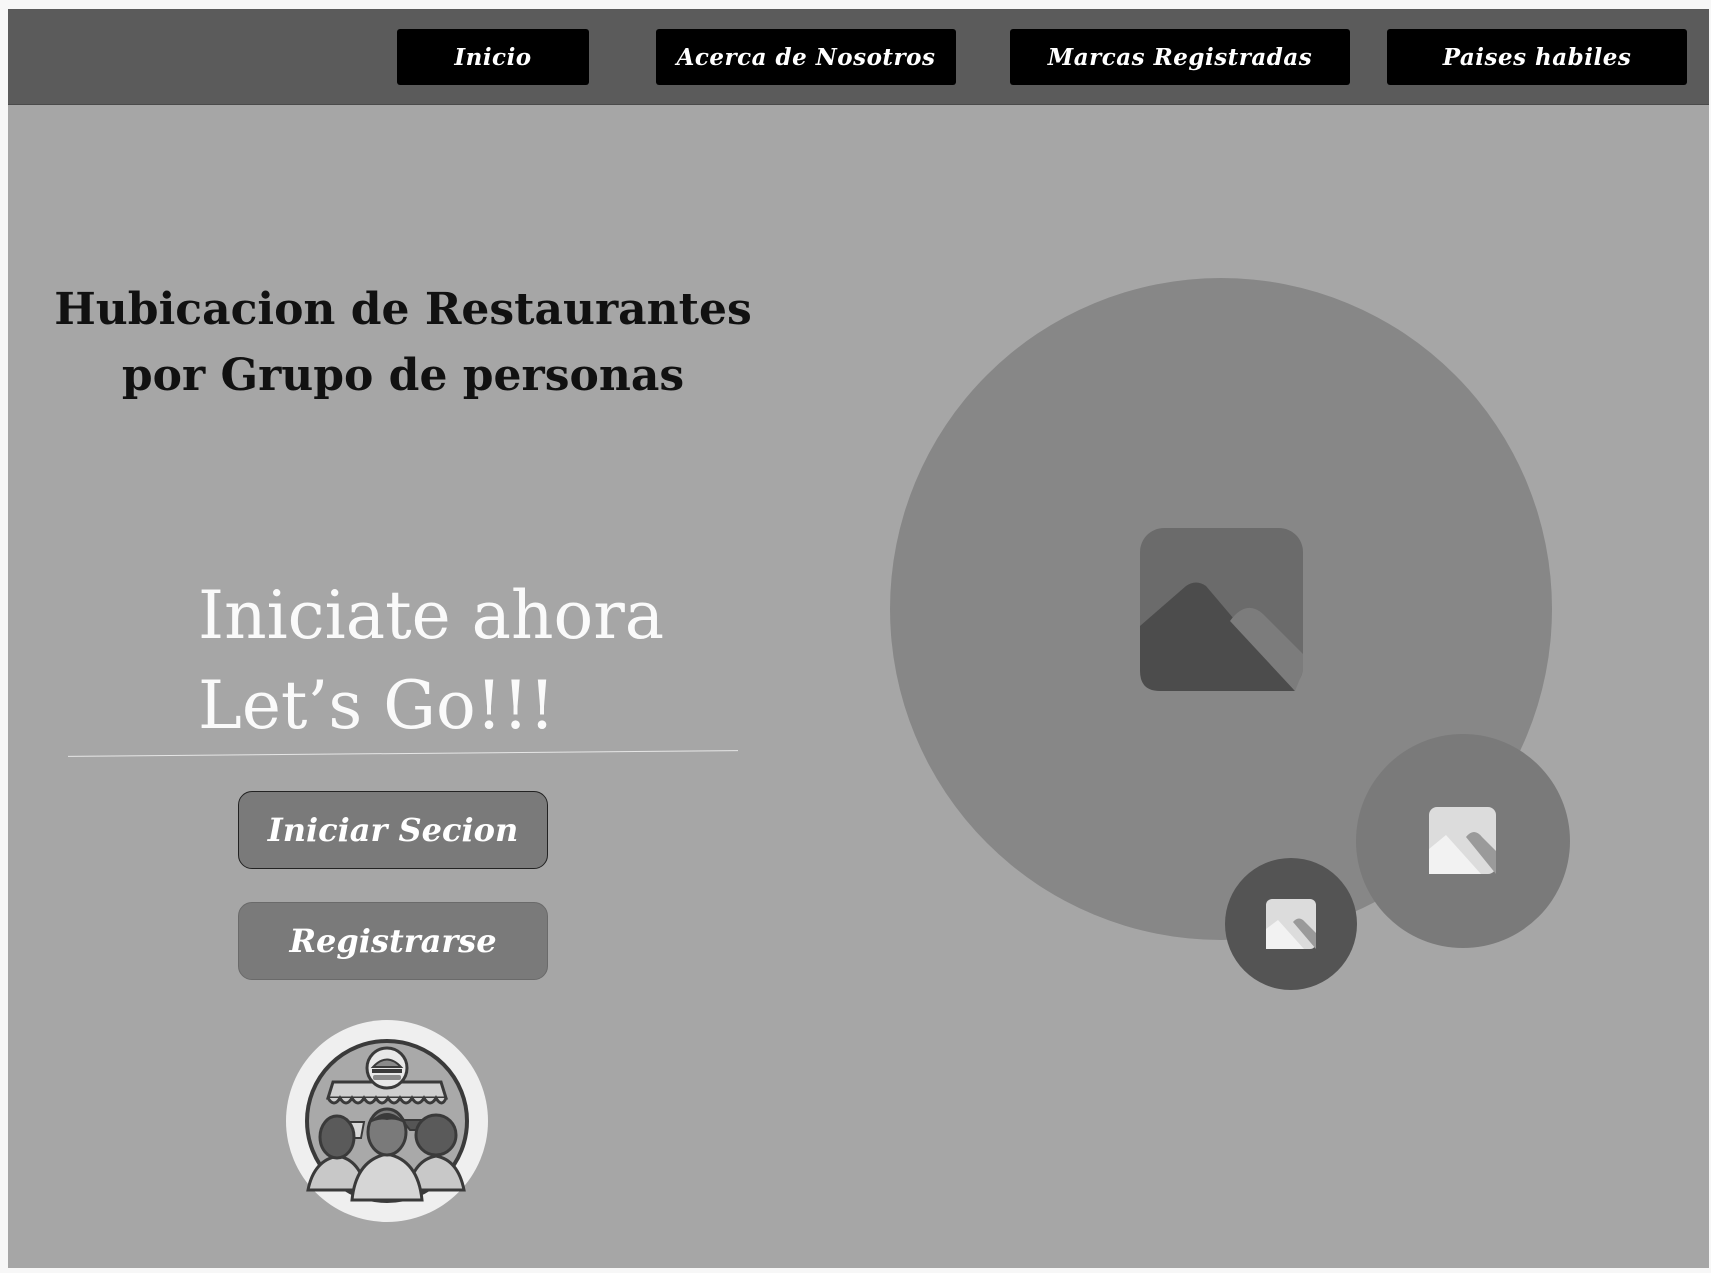  What do you see at coordinates (403, 309) in the screenshot?
I see `hero-title-line1: Hubicacion de Restaurantes` at bounding box center [403, 309].